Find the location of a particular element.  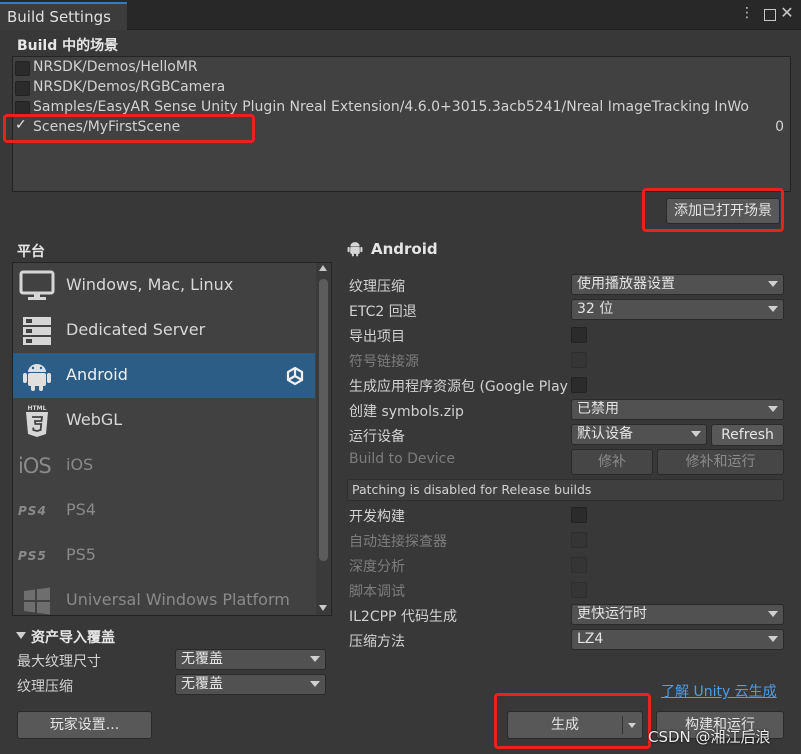

override-texture-compression-dropdown: 无覆盖 is located at coordinates (250, 684).